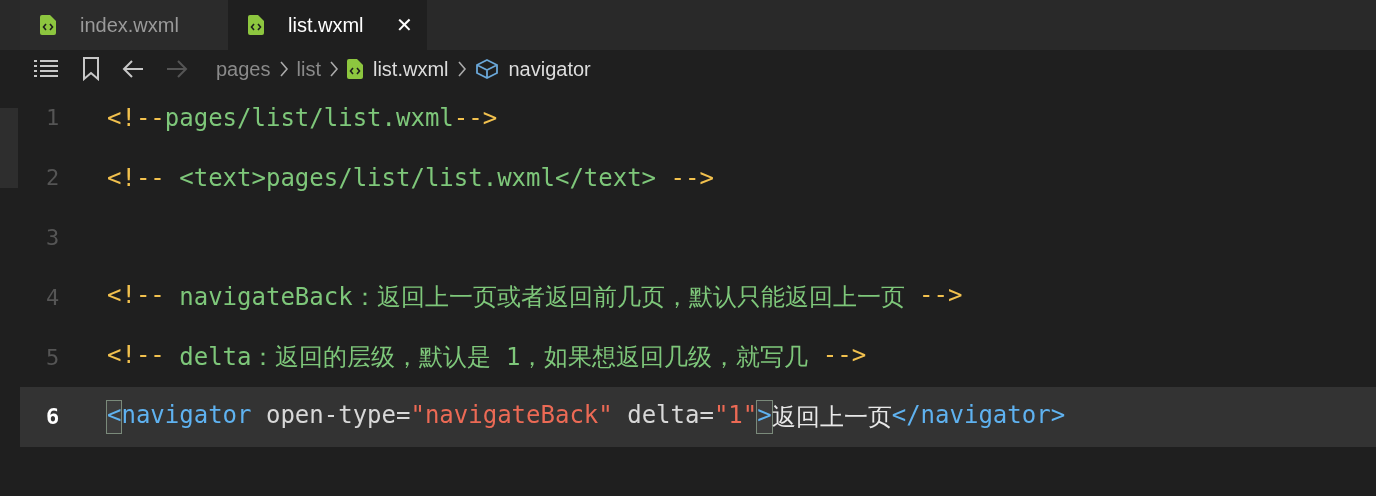 This screenshot has height=496, width=1376. Describe the element at coordinates (114, 416) in the screenshot. I see `code-token: <` at that location.